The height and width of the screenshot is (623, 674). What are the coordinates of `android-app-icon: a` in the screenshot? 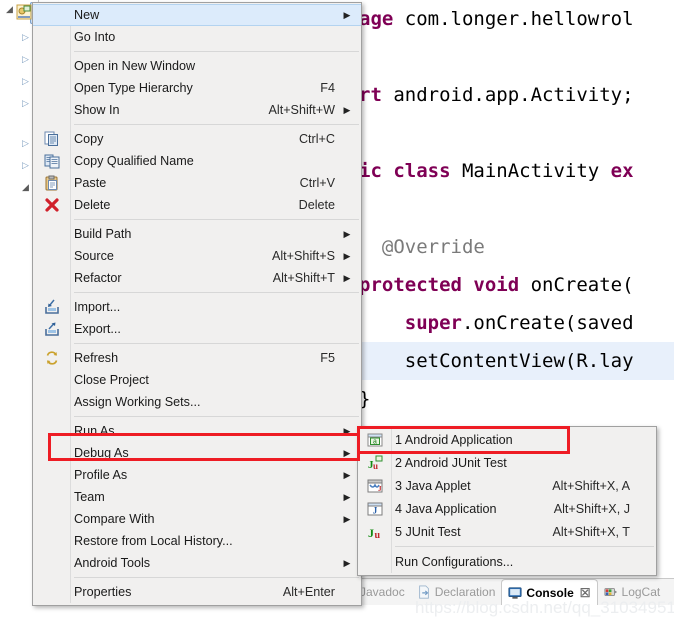 It's located at (375, 440).